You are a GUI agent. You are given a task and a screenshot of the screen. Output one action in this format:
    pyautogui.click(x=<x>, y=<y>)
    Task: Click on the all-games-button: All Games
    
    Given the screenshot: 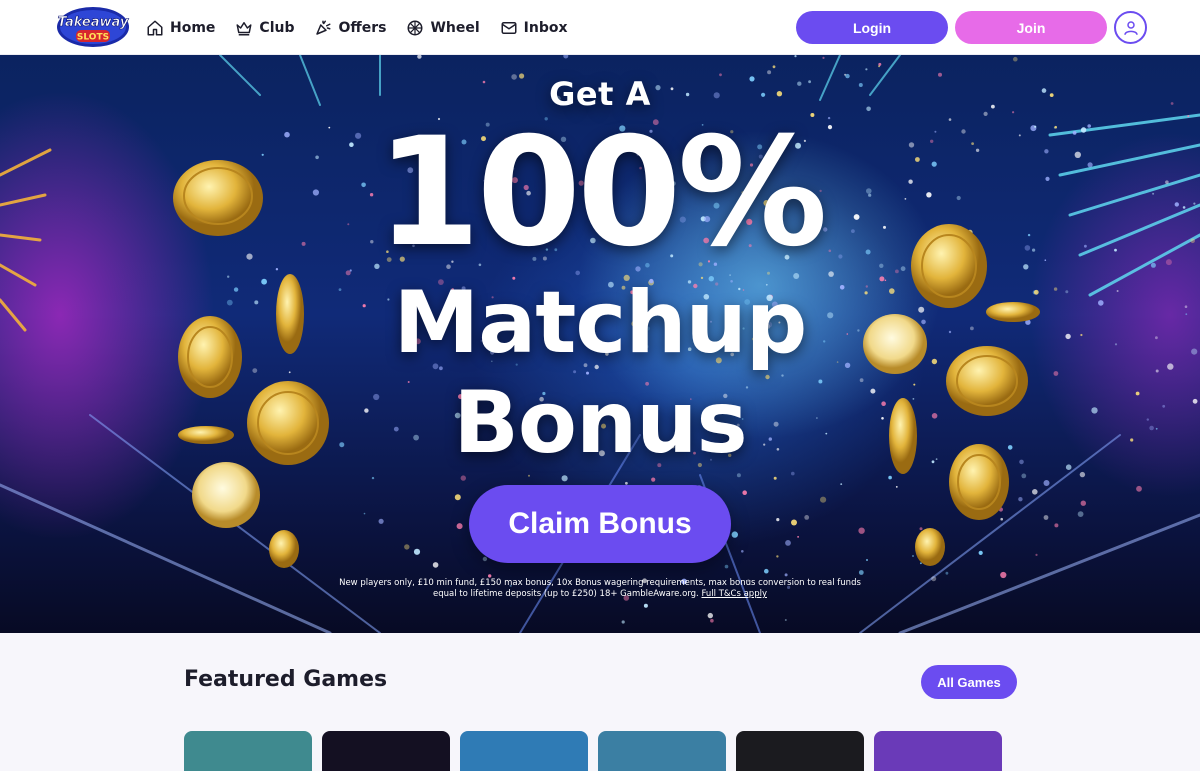 What is the action you would take?
    pyautogui.click(x=969, y=682)
    